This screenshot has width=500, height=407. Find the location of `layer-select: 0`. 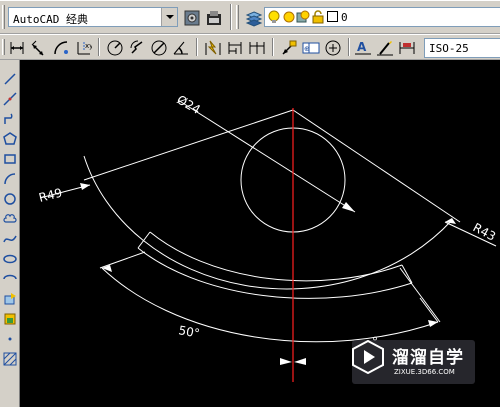

layer-select: 0 is located at coordinates (382, 17).